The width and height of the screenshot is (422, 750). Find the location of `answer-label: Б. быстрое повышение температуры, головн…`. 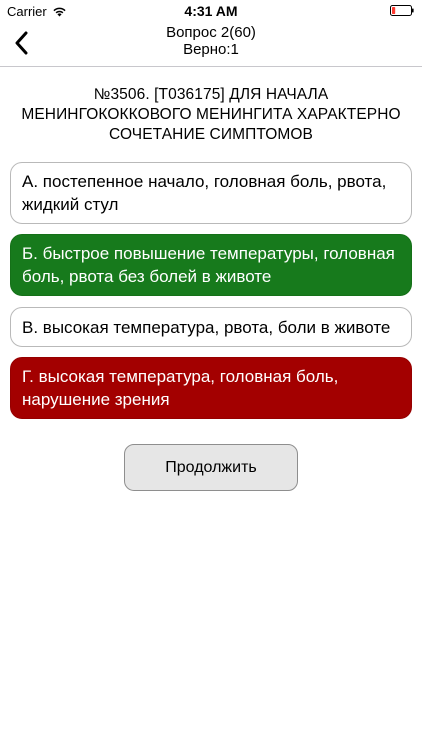

answer-label: Б. быстрое повышение температуры, головн… is located at coordinates (208, 265).